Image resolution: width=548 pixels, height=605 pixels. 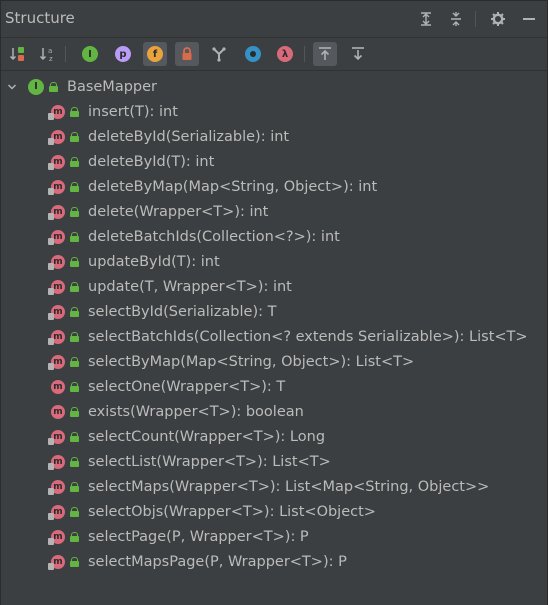 What do you see at coordinates (475, 19) in the screenshot?
I see `title-separator` at bounding box center [475, 19].